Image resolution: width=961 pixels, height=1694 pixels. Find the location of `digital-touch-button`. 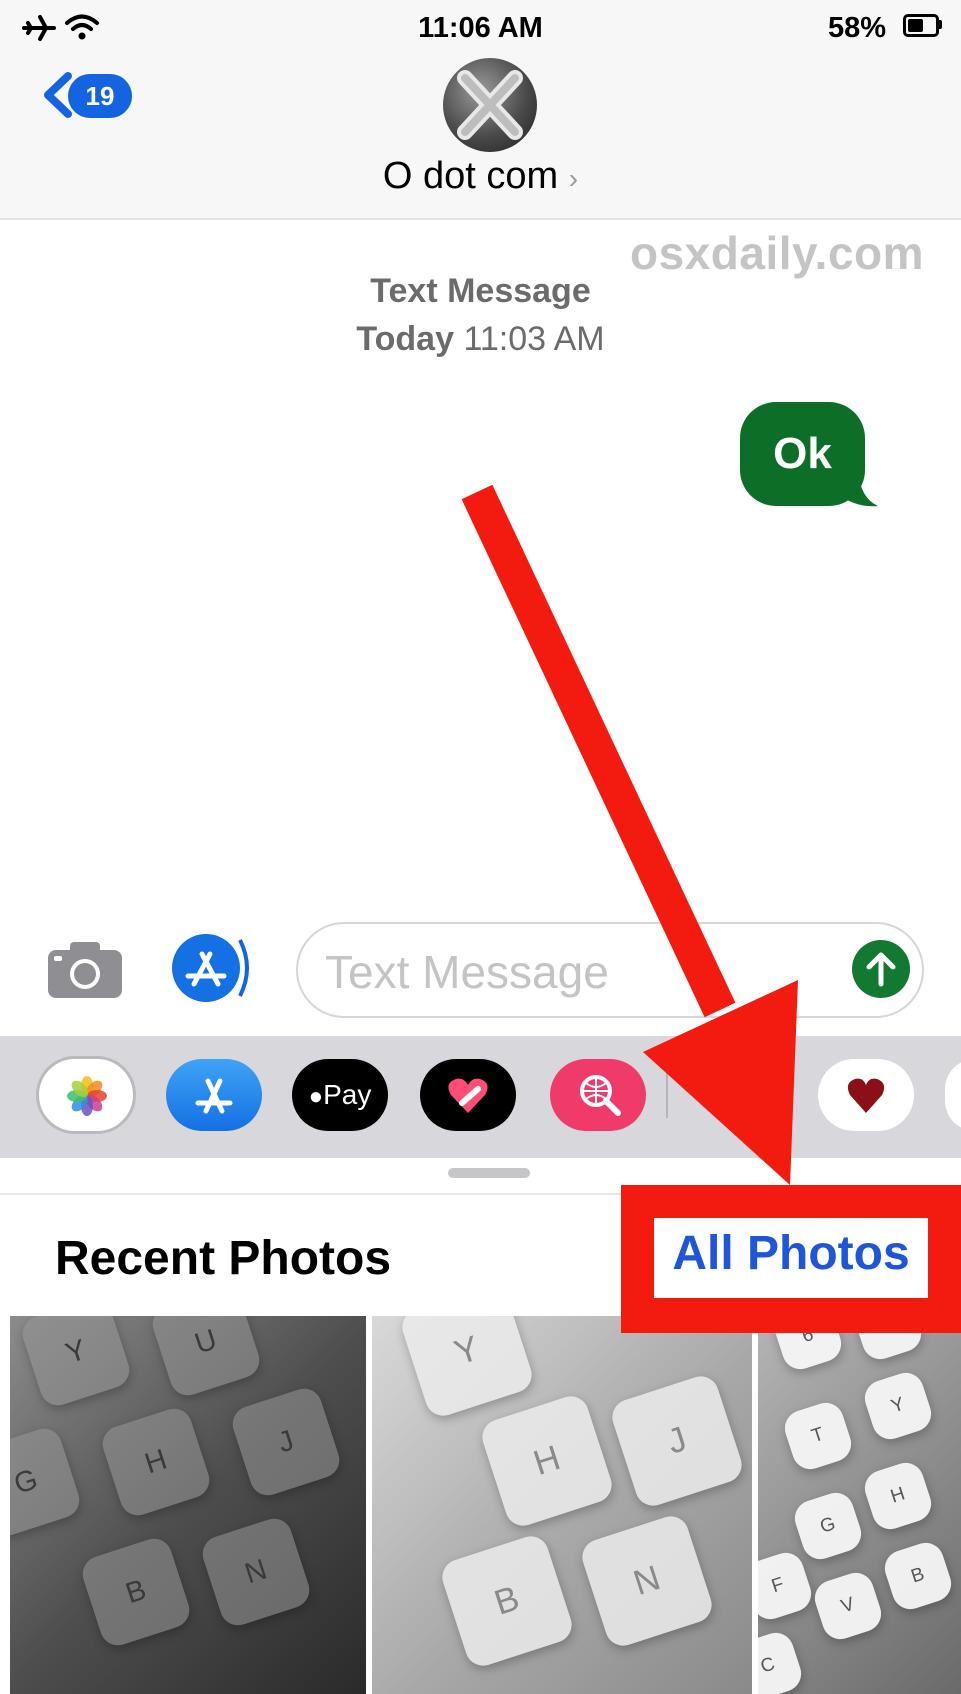

digital-touch-button is located at coordinates (468, 1095).